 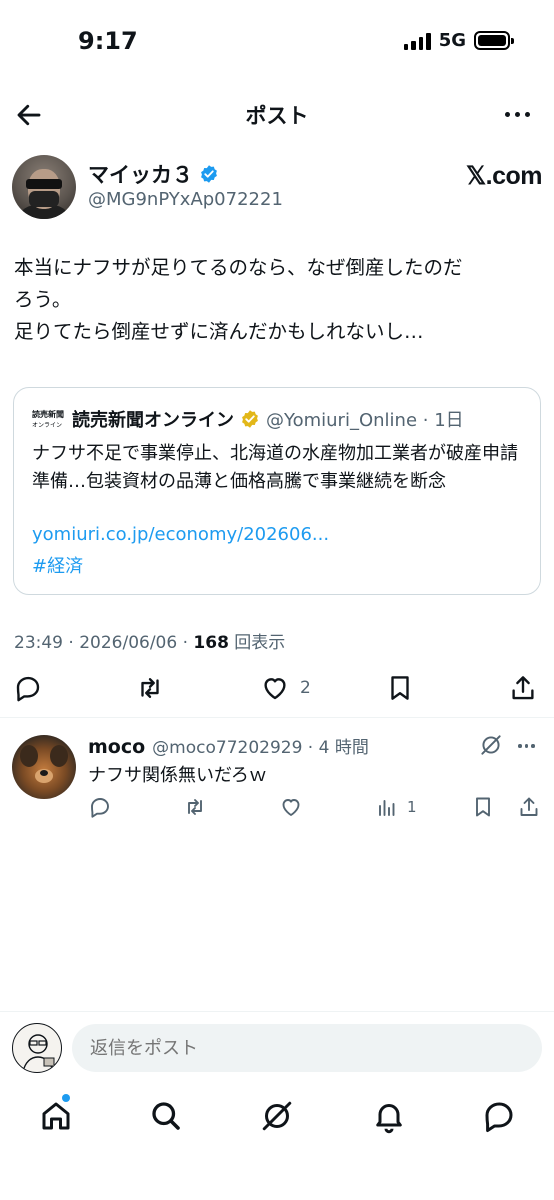 I want to click on search-icon, so click(x=166, y=1116).